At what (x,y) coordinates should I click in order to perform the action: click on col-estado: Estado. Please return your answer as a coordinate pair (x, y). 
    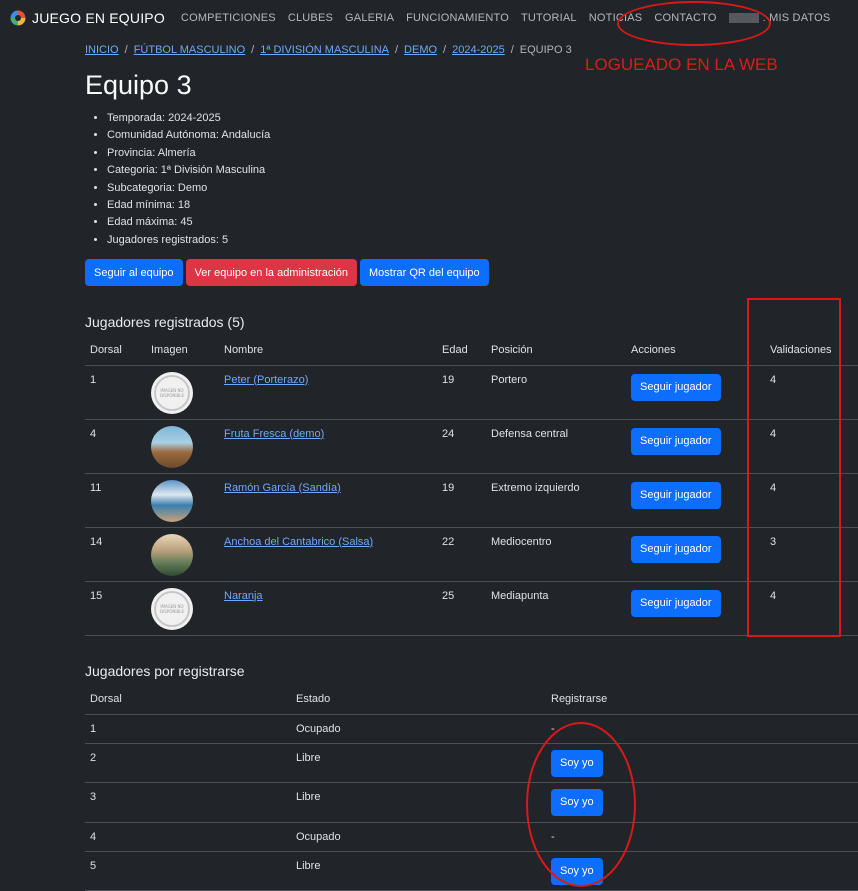
    Looking at the image, I should click on (418, 699).